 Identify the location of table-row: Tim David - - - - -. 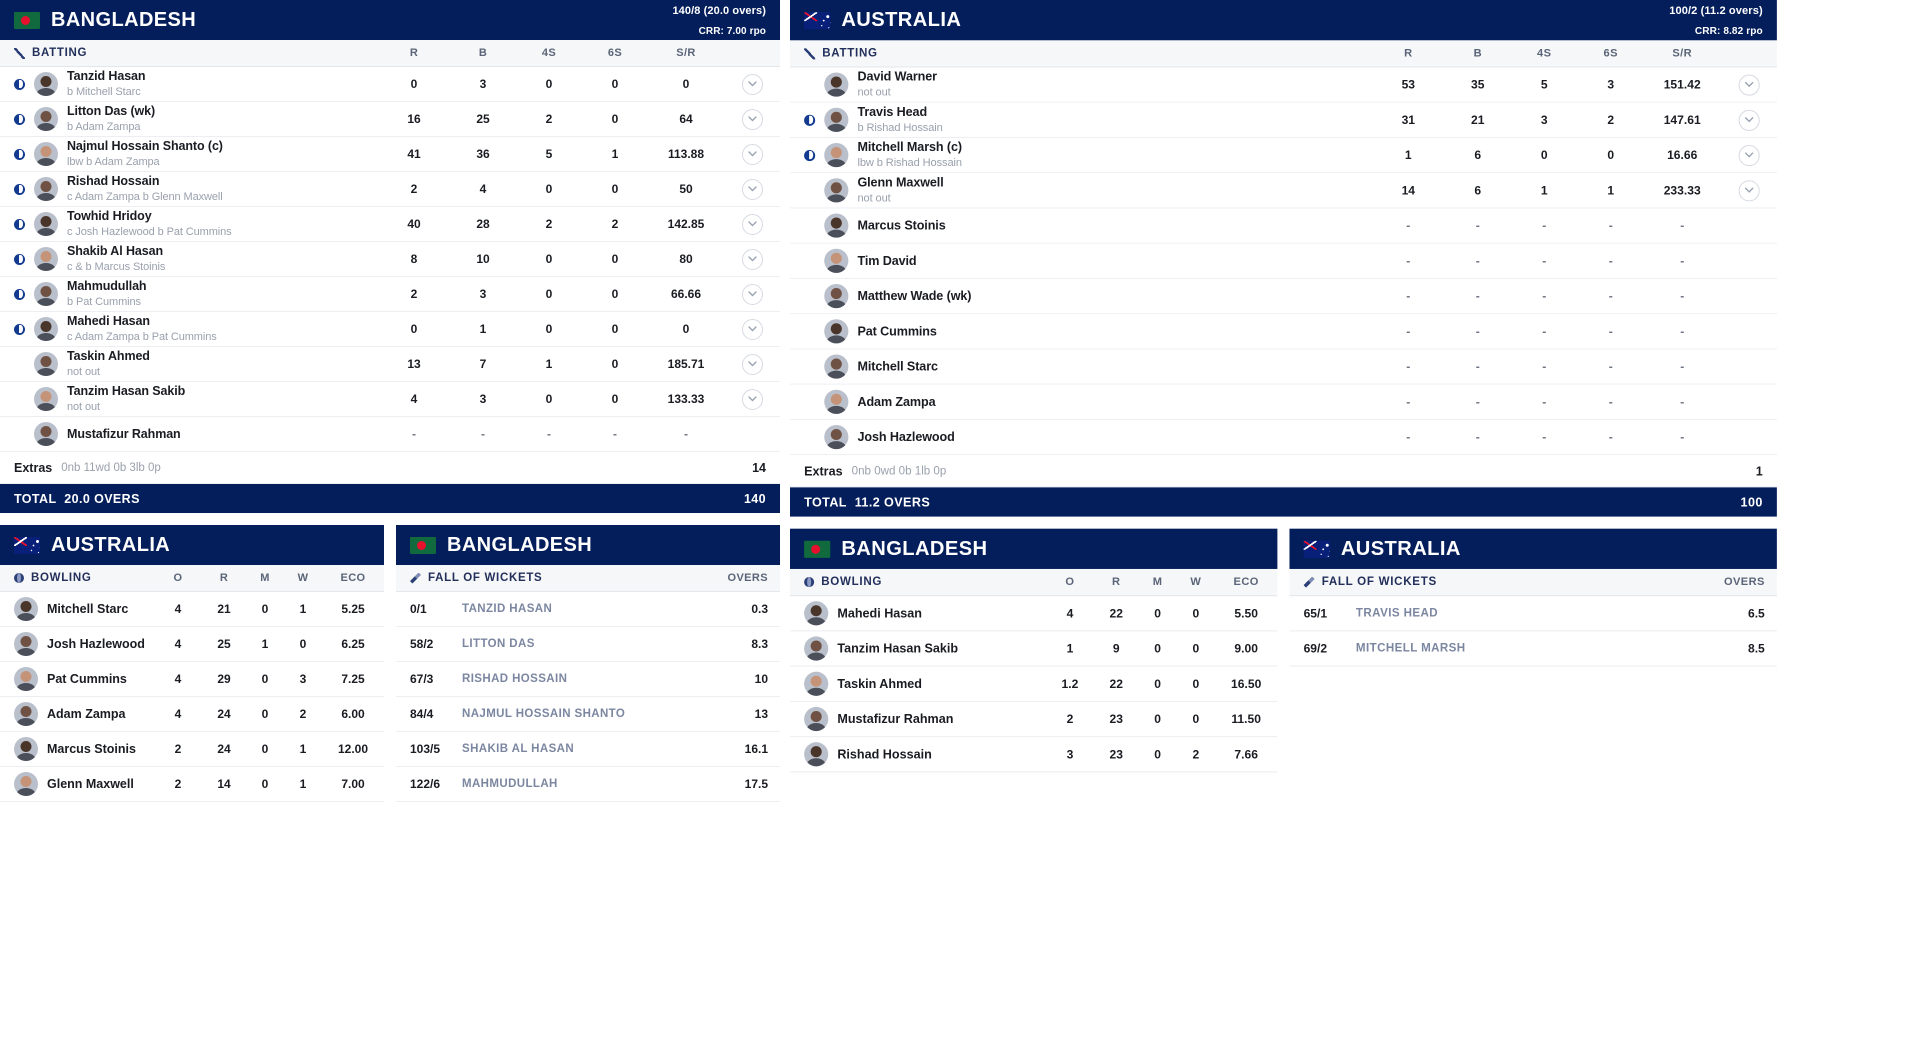
(1283, 261).